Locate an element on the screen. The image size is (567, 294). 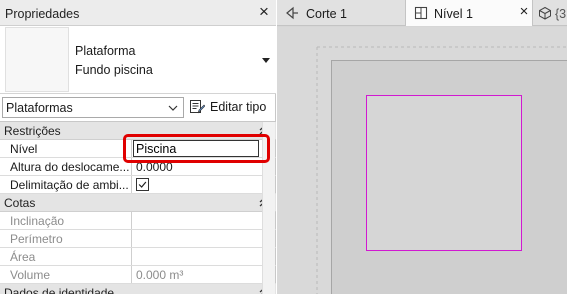
room-bounding-checkbox is located at coordinates (142, 184).